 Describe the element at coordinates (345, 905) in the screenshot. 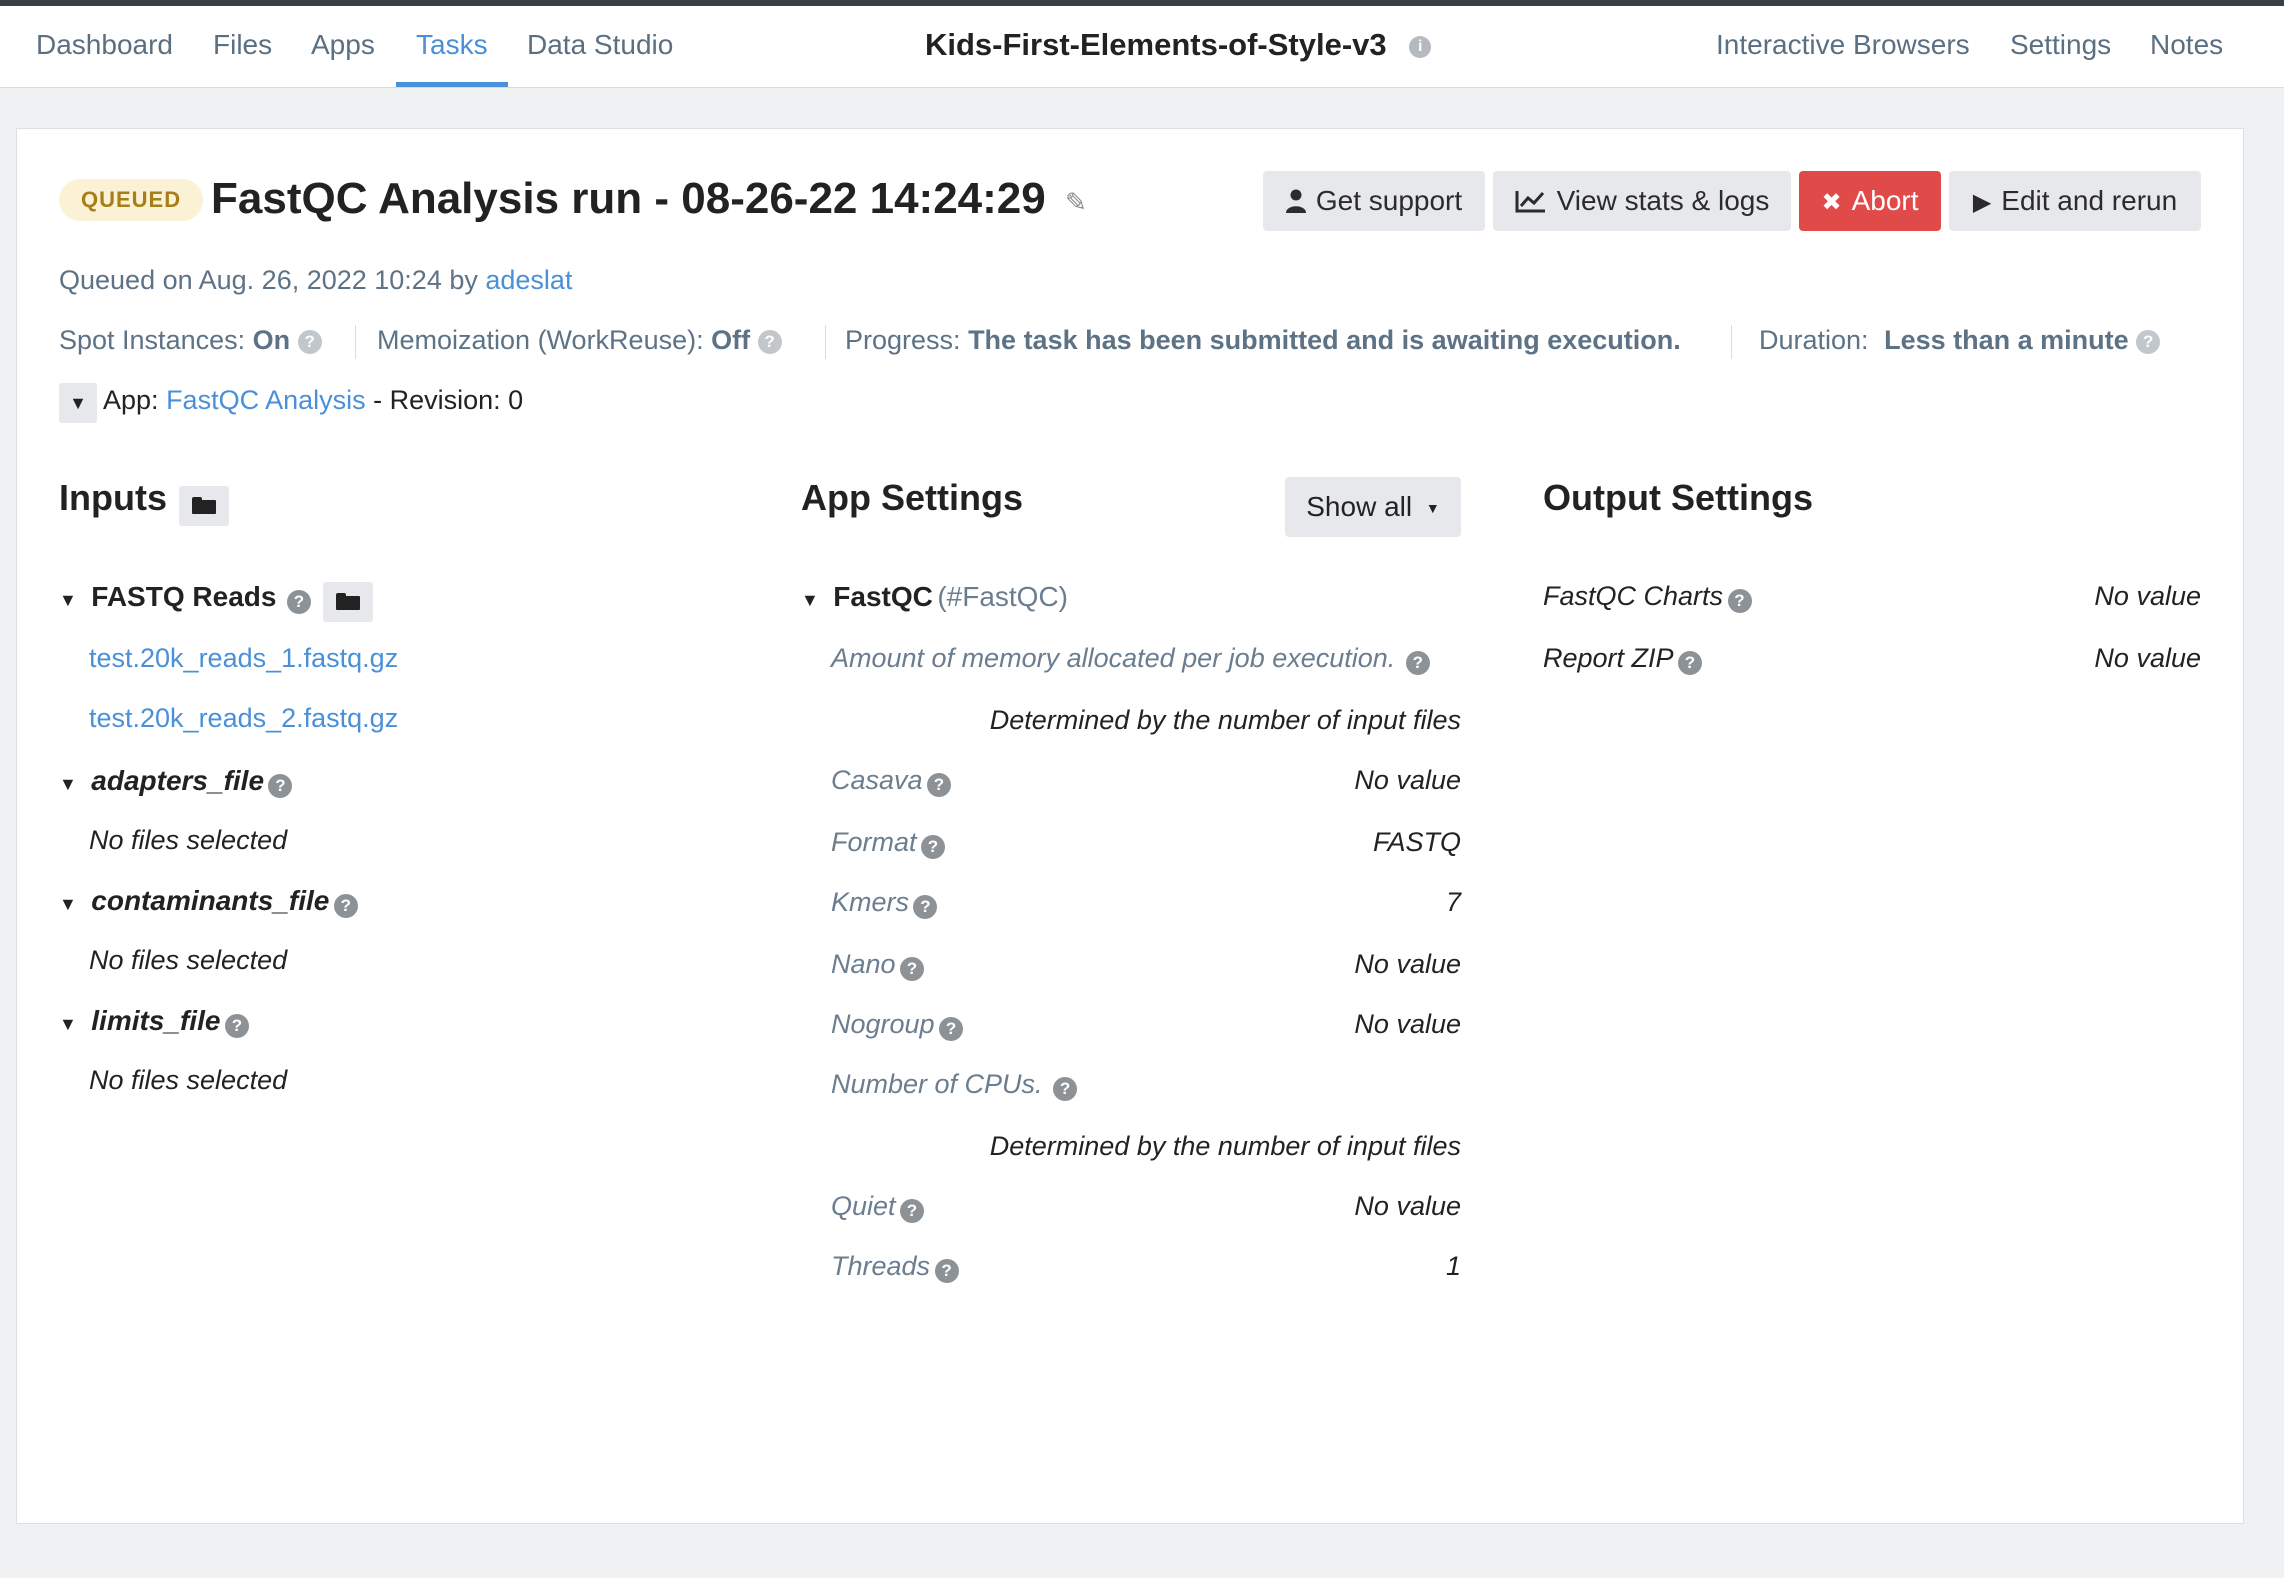

I see `contaminants-help-icon: ?` at that location.